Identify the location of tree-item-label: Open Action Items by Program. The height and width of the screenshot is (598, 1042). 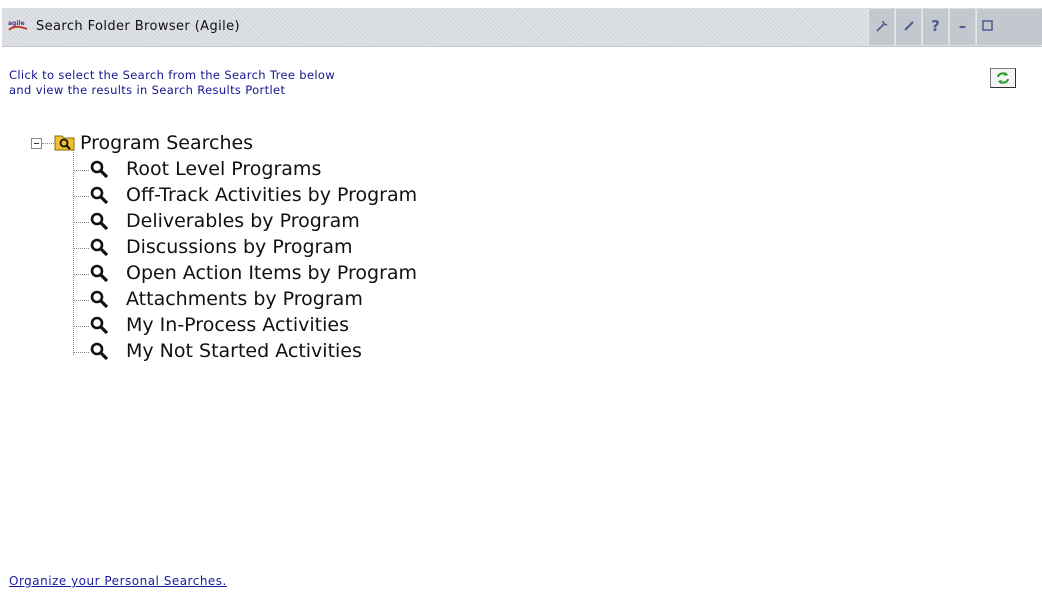
(272, 273).